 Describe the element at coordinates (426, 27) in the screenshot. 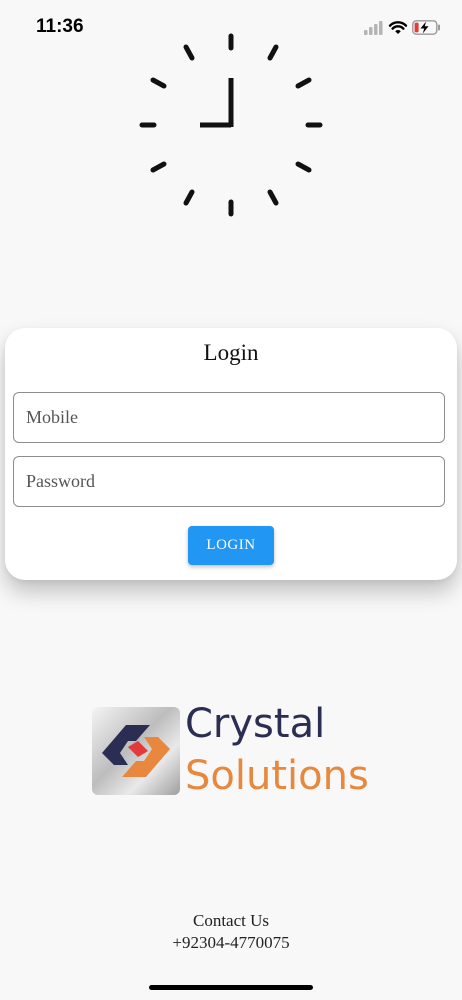

I see `battery-charging-icon` at that location.